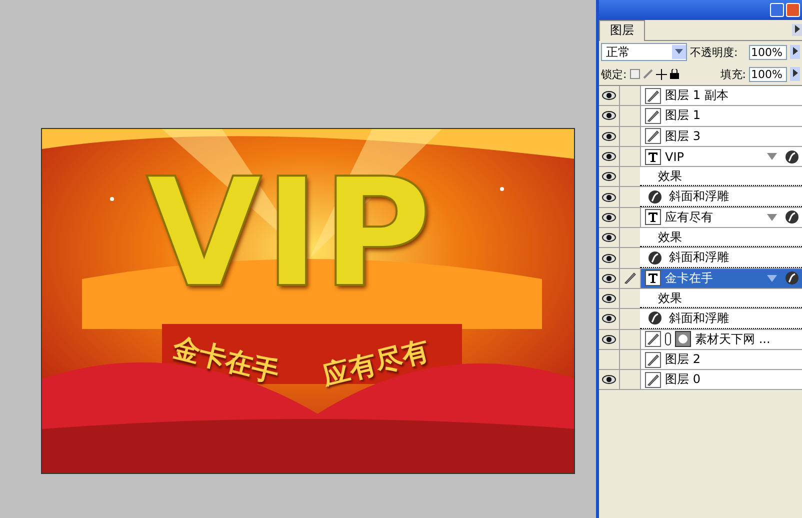 Image resolution: width=802 pixels, height=518 pixels. I want to click on layer-name: 图层 3, so click(682, 136).